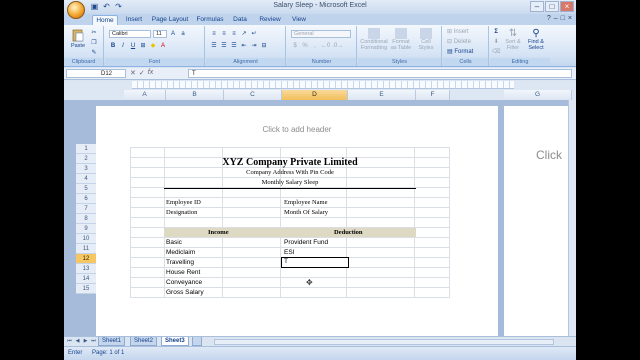 This screenshot has width=640, height=360. What do you see at coordinates (77, 341) in the screenshot?
I see `prev-sheet-icon: ◀` at bounding box center [77, 341].